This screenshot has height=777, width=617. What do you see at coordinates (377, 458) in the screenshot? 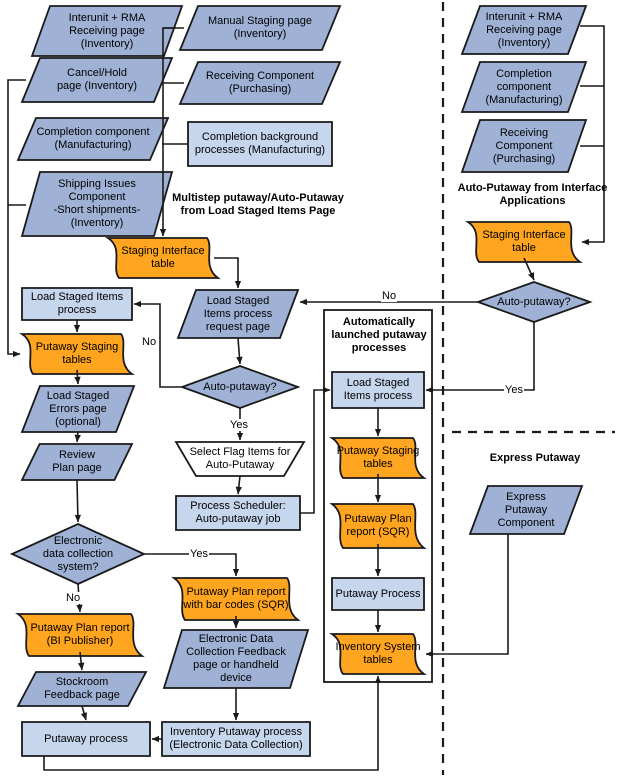
I see `node-putaway-staging-mid` at bounding box center [377, 458].